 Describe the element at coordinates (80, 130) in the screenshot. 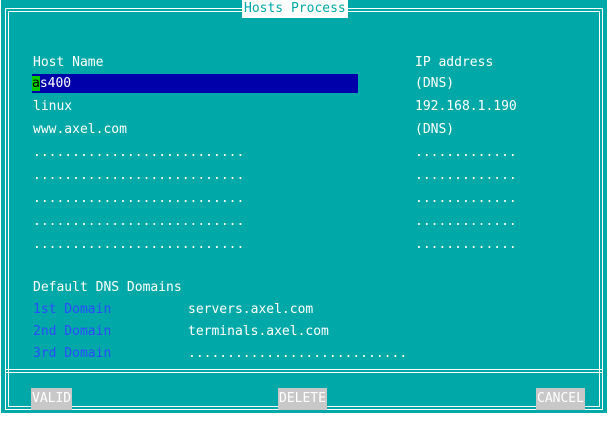

I see `host-name-field: www.axel.com` at that location.